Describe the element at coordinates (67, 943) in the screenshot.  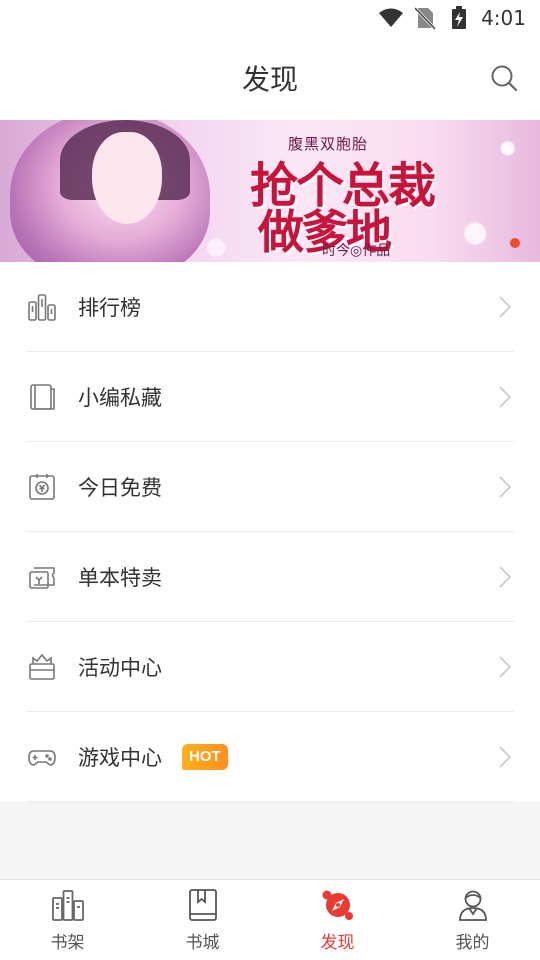
I see `tab-label: 书架` at that location.